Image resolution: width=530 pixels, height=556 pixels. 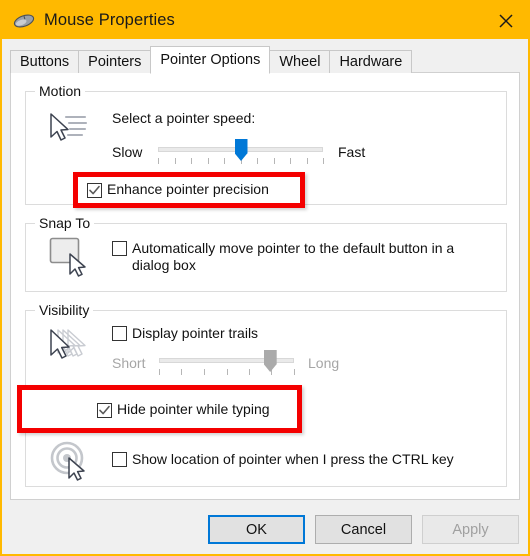 I want to click on speed-slider-min-label: Slow, so click(x=127, y=152).